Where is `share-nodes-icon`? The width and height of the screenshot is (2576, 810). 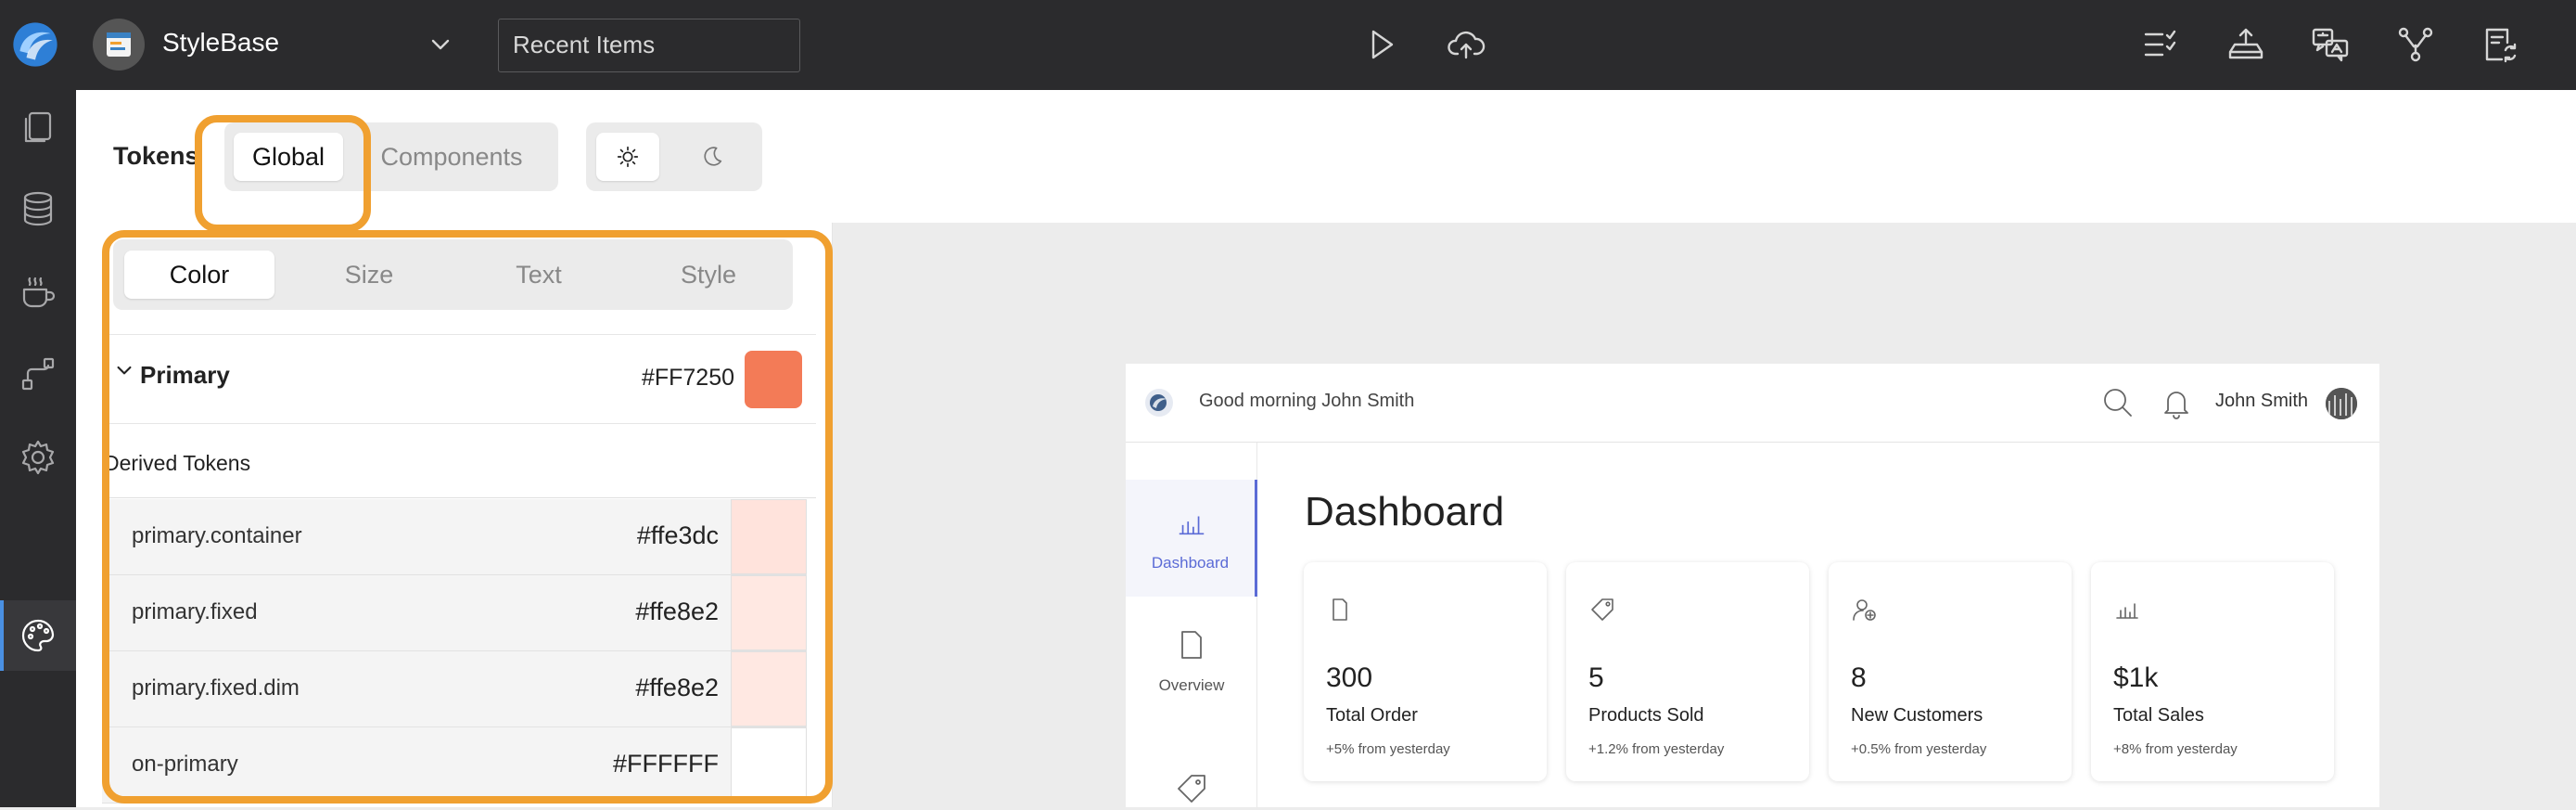
share-nodes-icon is located at coordinates (2416, 45).